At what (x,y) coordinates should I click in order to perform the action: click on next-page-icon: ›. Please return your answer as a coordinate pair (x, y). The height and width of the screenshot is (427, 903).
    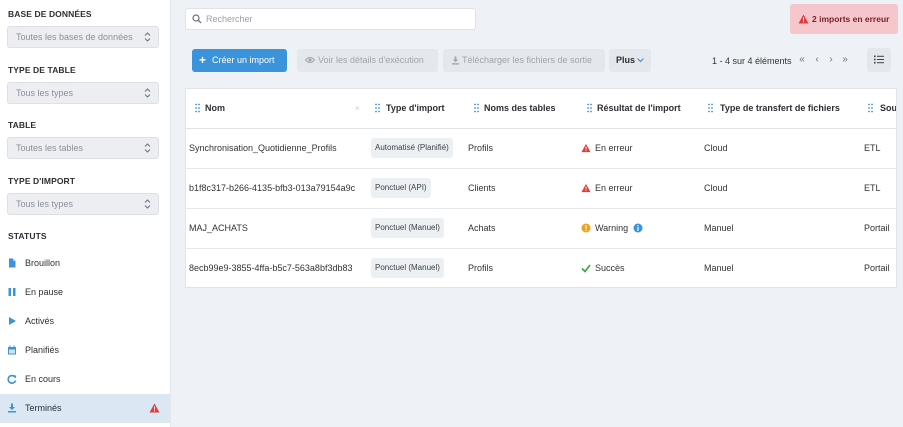
    Looking at the image, I should click on (831, 60).